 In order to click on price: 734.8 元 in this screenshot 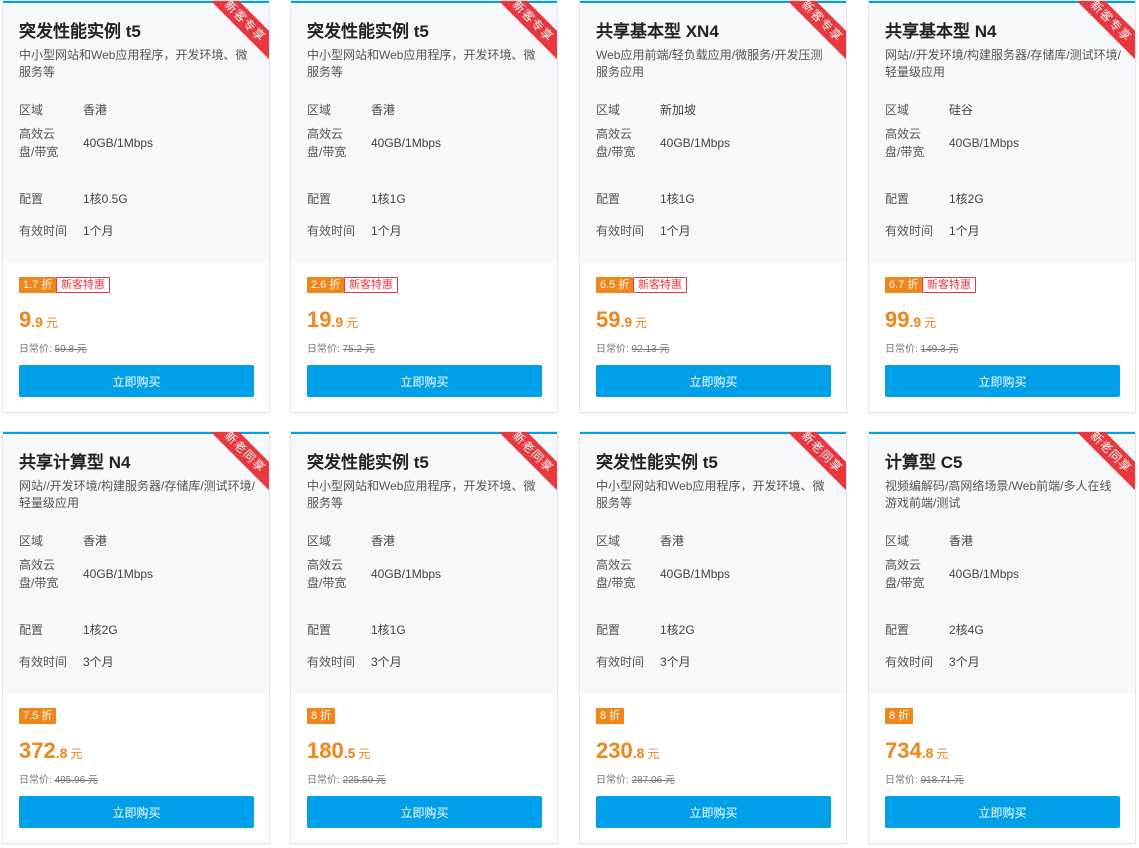, I will do `click(916, 751)`.